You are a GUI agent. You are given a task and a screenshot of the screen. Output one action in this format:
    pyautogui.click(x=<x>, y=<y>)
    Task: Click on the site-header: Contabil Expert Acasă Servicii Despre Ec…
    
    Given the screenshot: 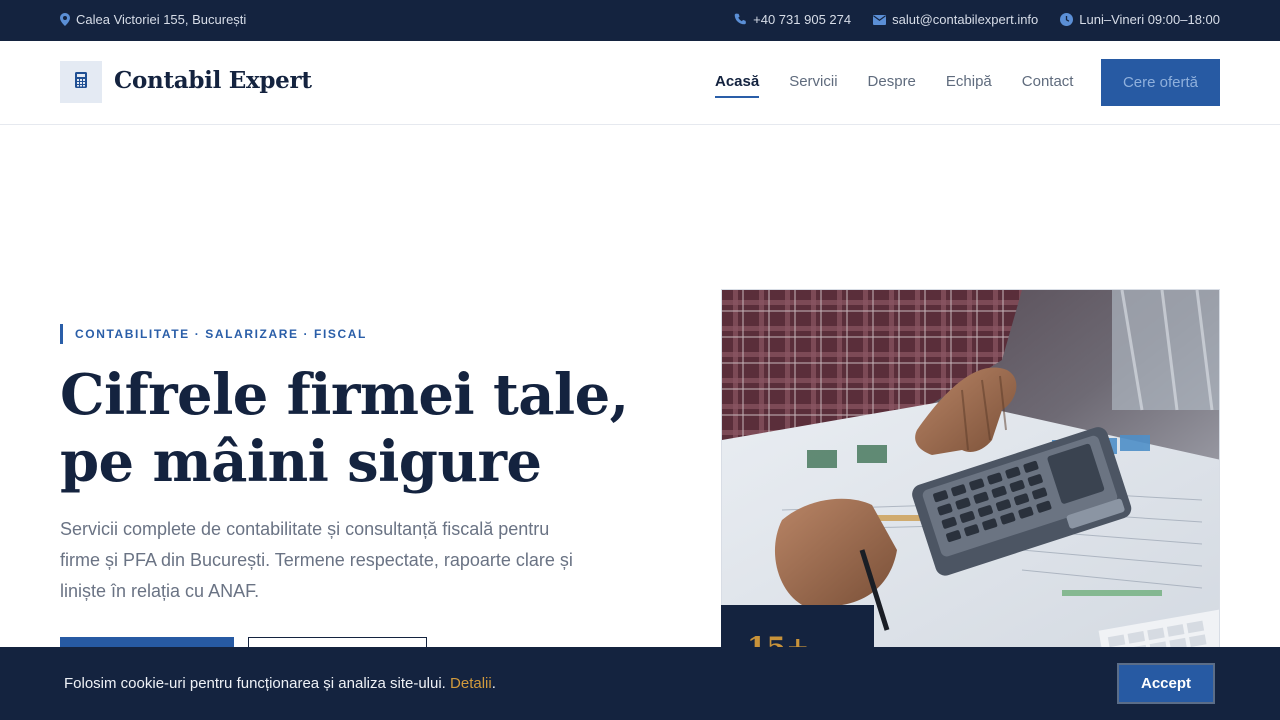 What is the action you would take?
    pyautogui.click(x=640, y=83)
    